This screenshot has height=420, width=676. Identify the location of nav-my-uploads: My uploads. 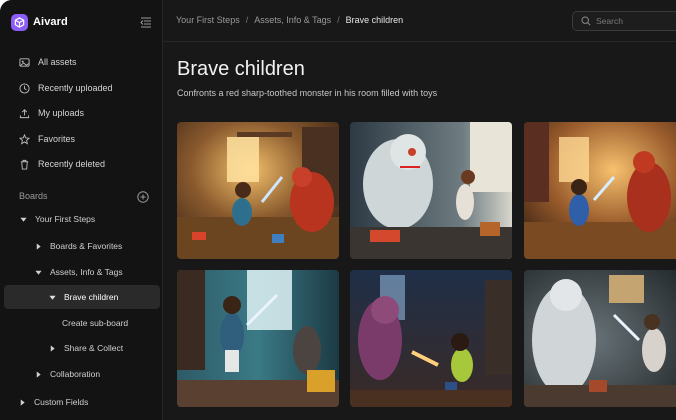
(82, 113).